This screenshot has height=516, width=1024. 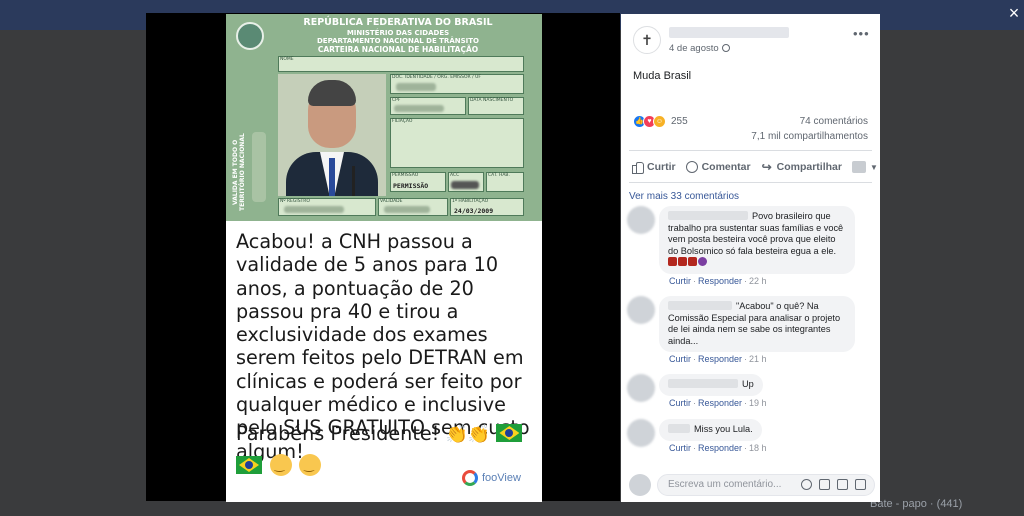 I want to click on gif-icon, so click(x=842, y=484).